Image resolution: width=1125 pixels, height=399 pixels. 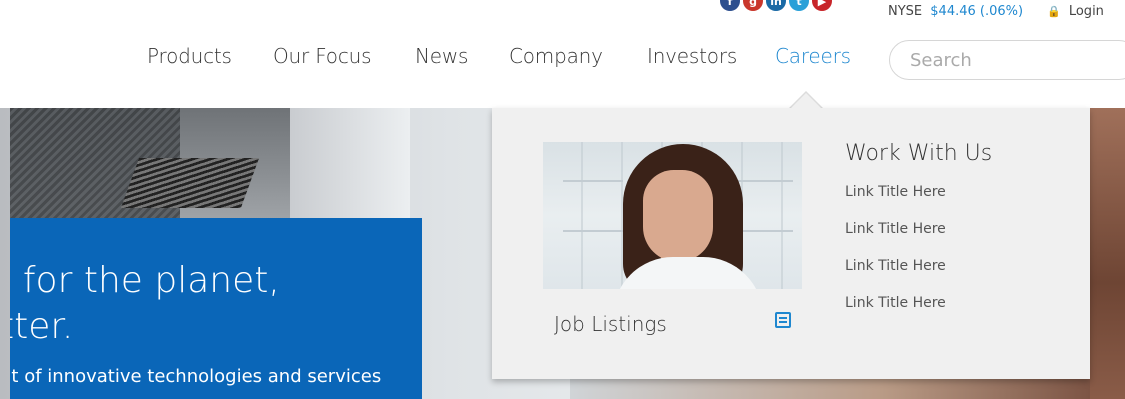 What do you see at coordinates (562, 11) in the screenshot?
I see `utility-bar: f g in t ▶ NYSE $44.46 (.06%) 🔒 Login` at bounding box center [562, 11].